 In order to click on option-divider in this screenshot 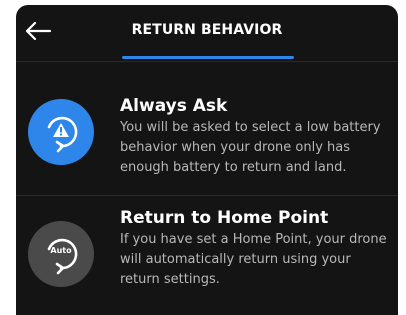, I will do `click(207, 195)`.